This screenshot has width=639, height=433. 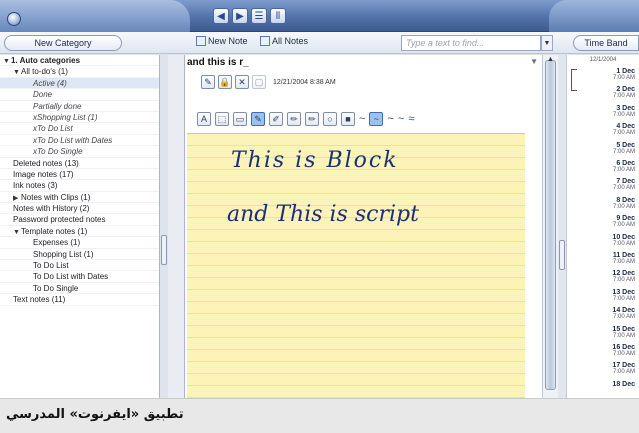 I want to click on thin-stroke-icon: ~, so click(x=362, y=119).